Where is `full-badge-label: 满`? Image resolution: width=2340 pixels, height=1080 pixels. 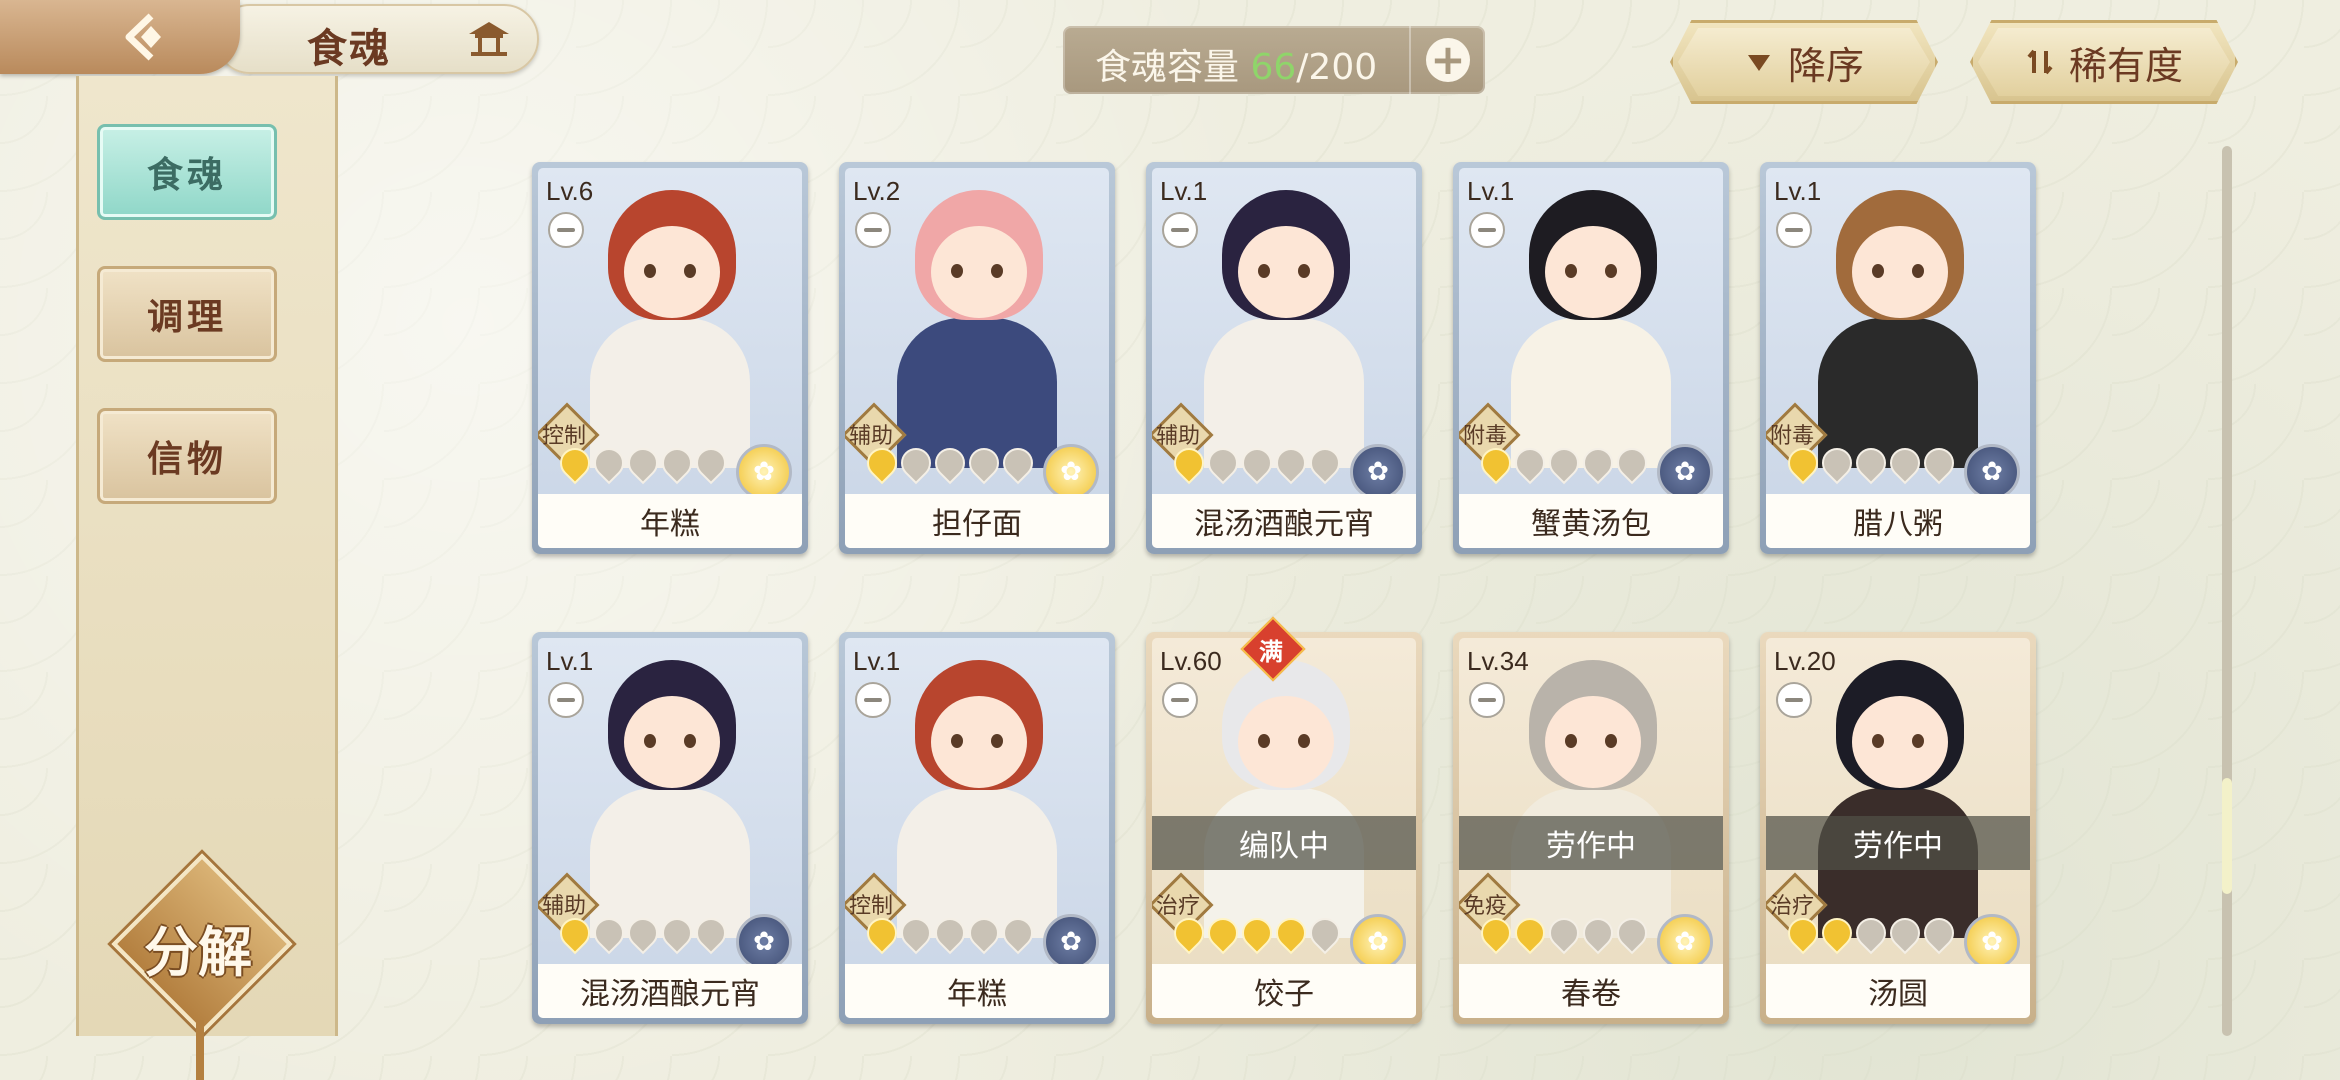
full-badge-label: 满 is located at coordinates (1271, 652).